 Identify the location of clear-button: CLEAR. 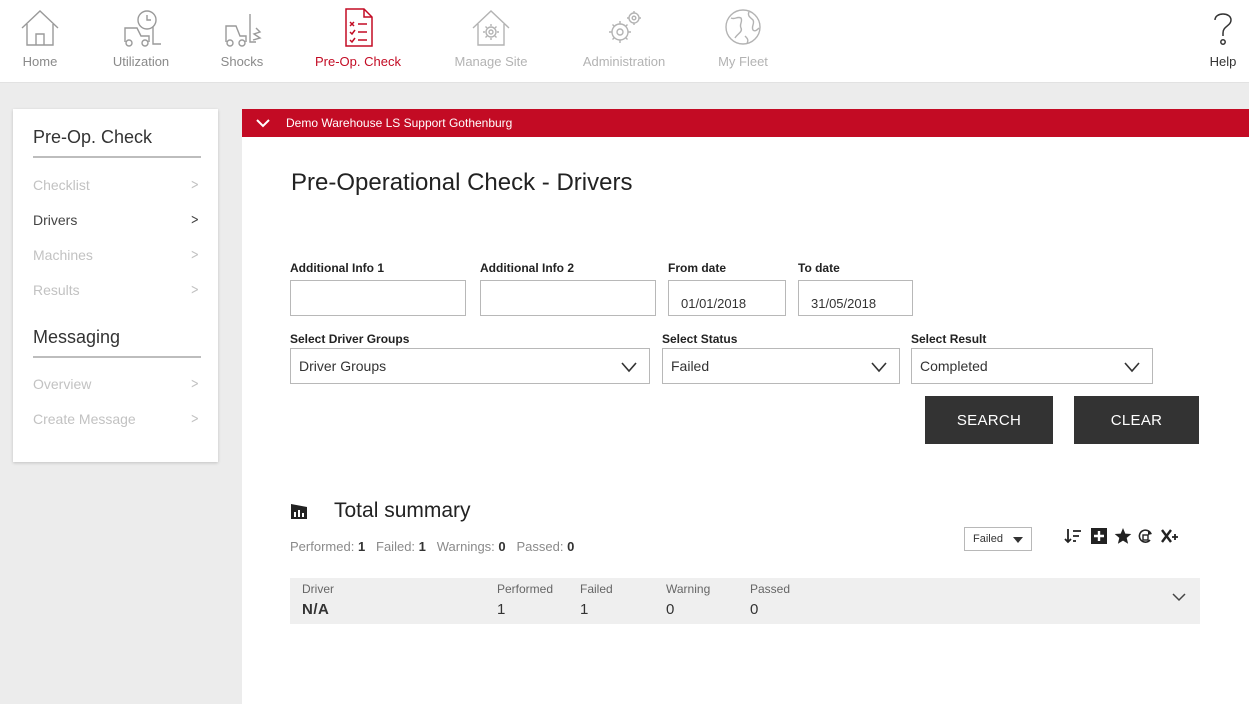
(1136, 420).